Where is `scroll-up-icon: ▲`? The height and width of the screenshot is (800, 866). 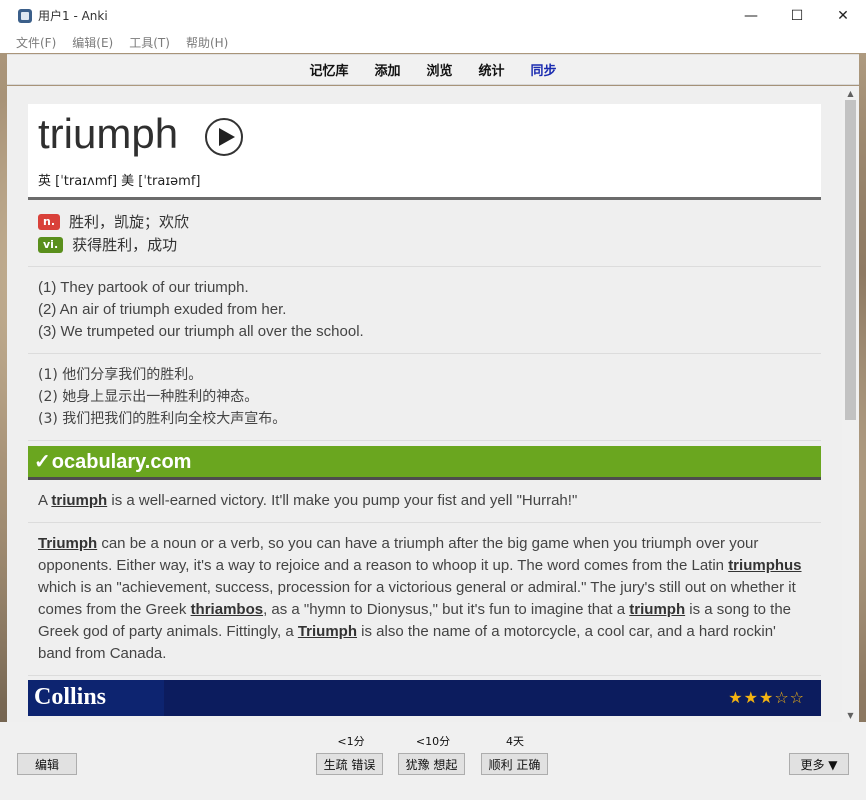
scroll-up-icon: ▲ is located at coordinates (850, 93).